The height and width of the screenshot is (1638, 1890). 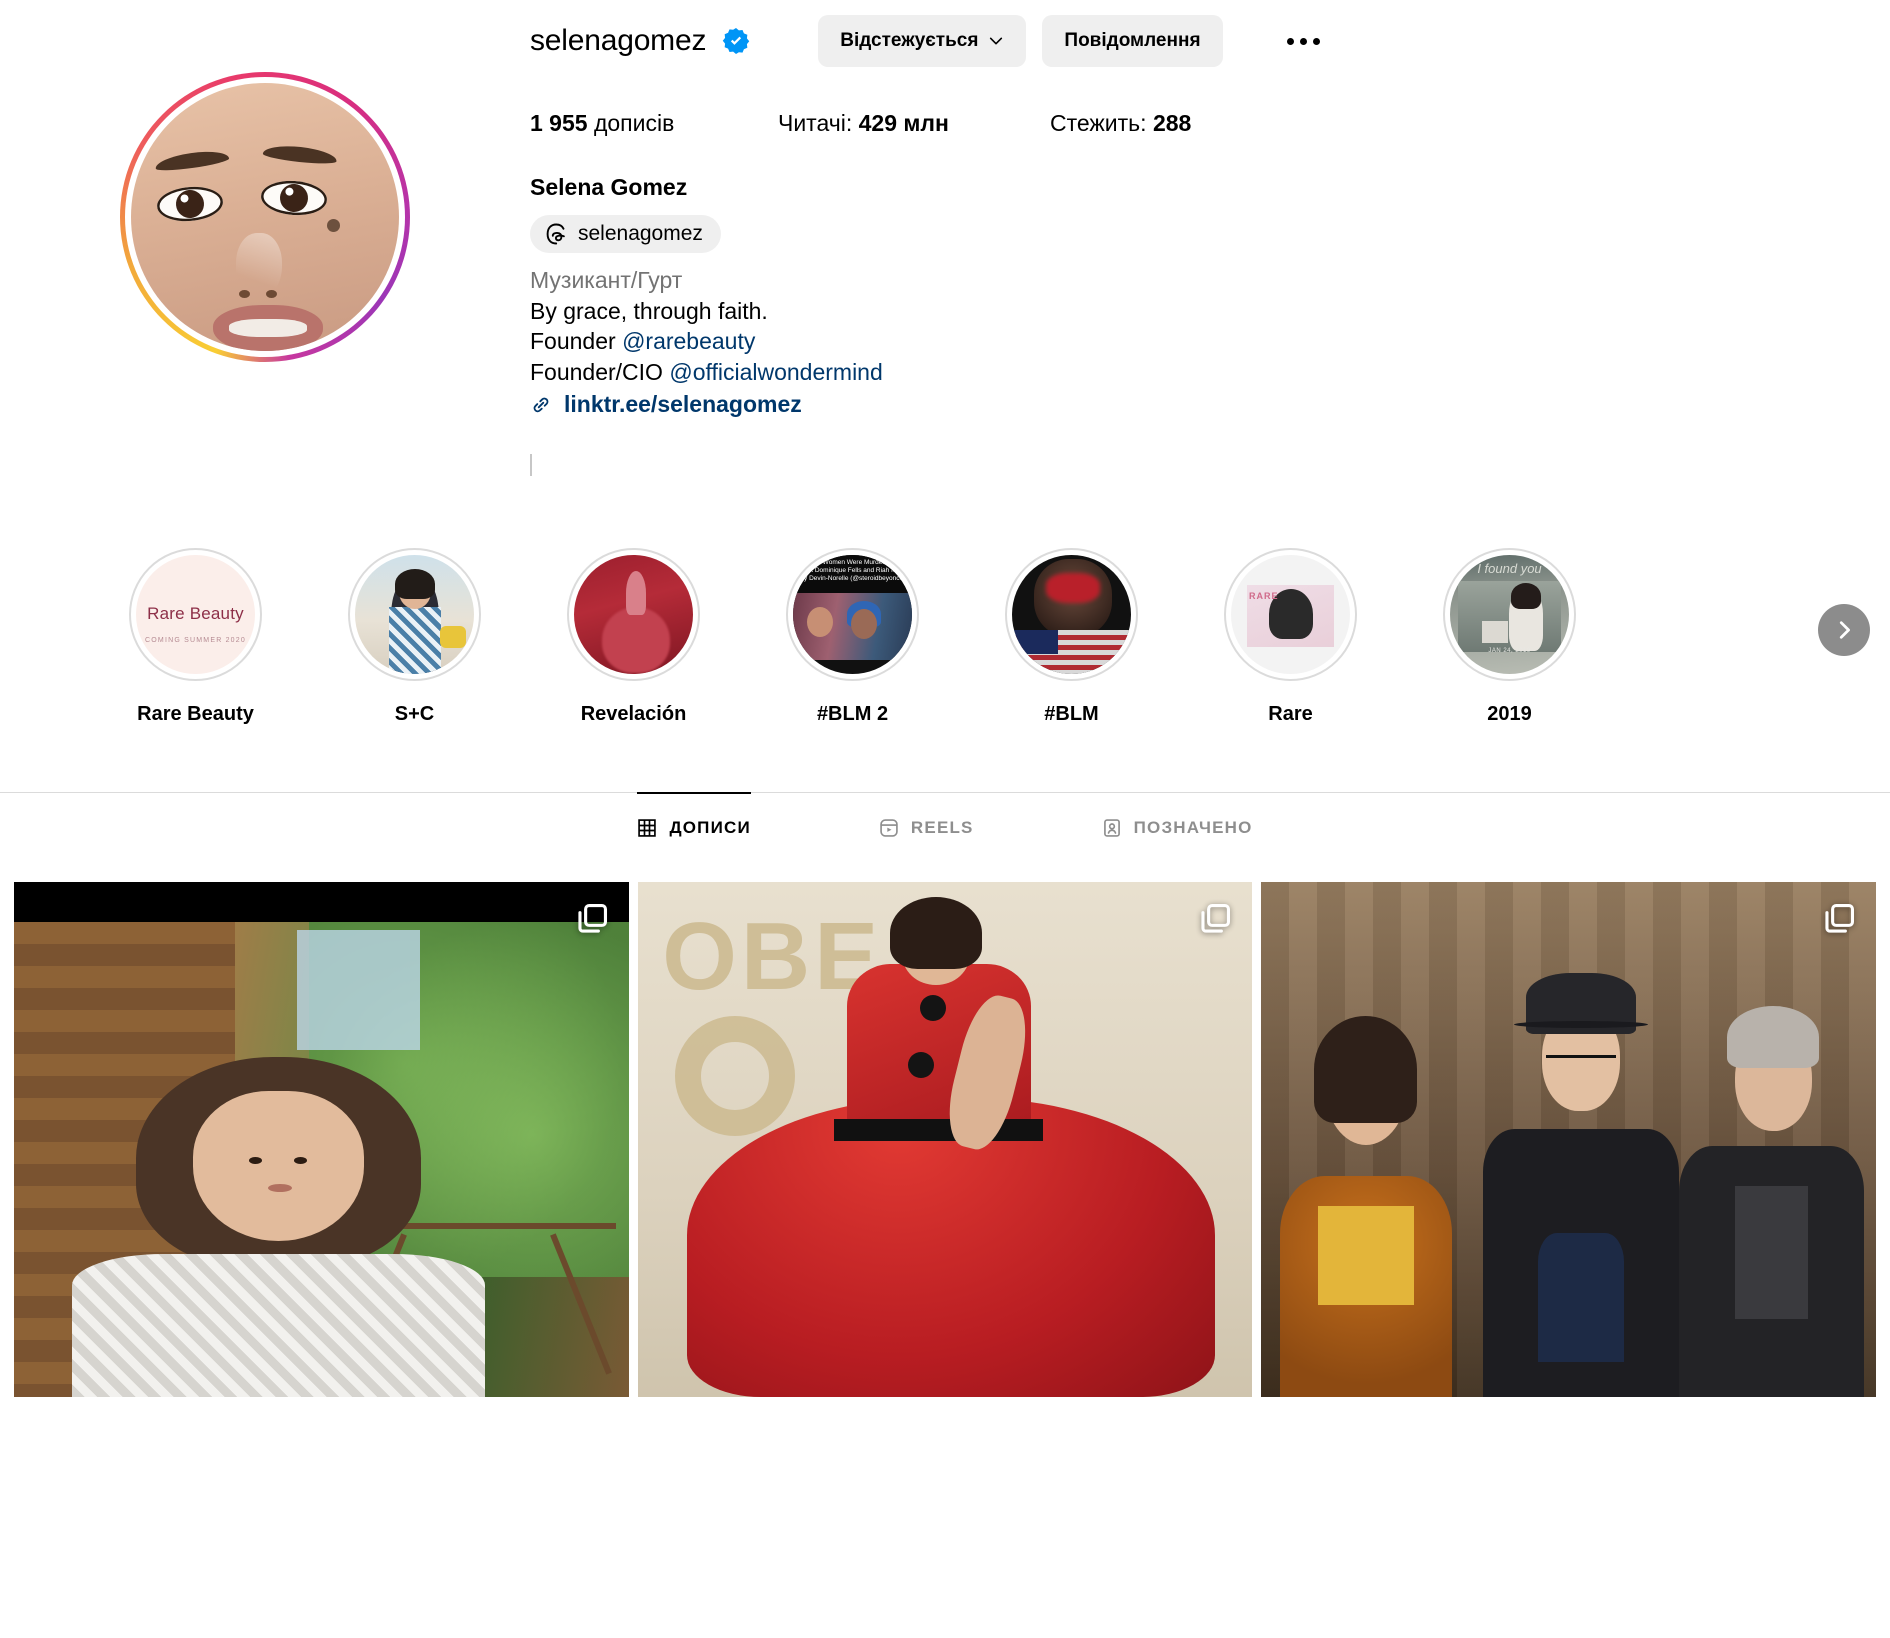 What do you see at coordinates (576, 341) in the screenshot?
I see `bio-line-2-prefix: Founder` at bounding box center [576, 341].